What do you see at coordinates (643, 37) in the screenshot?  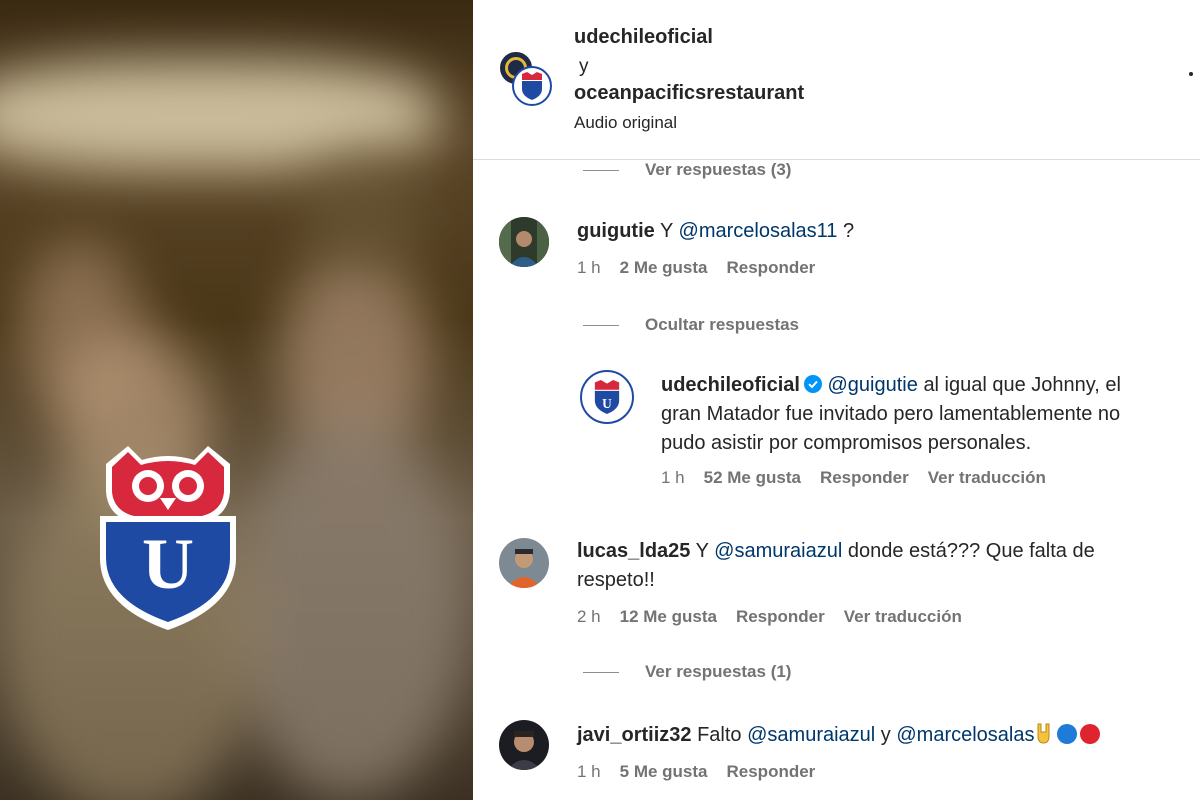 I see `post-author-username: udechileoficial` at bounding box center [643, 37].